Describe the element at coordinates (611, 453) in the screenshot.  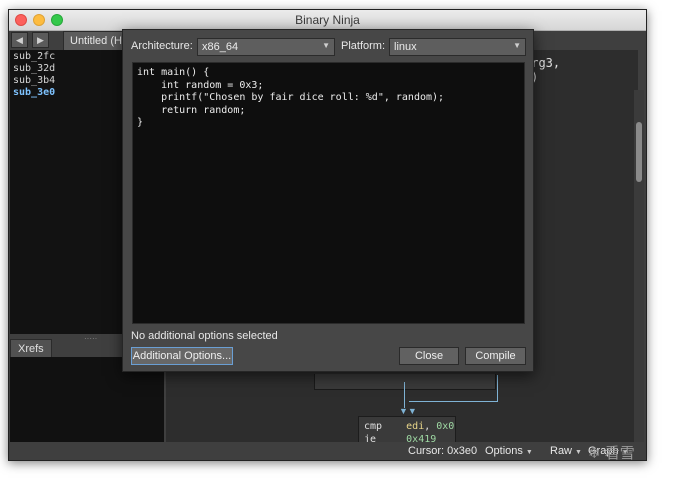
I see `watermark-logo: ❄ 看雪` at that location.